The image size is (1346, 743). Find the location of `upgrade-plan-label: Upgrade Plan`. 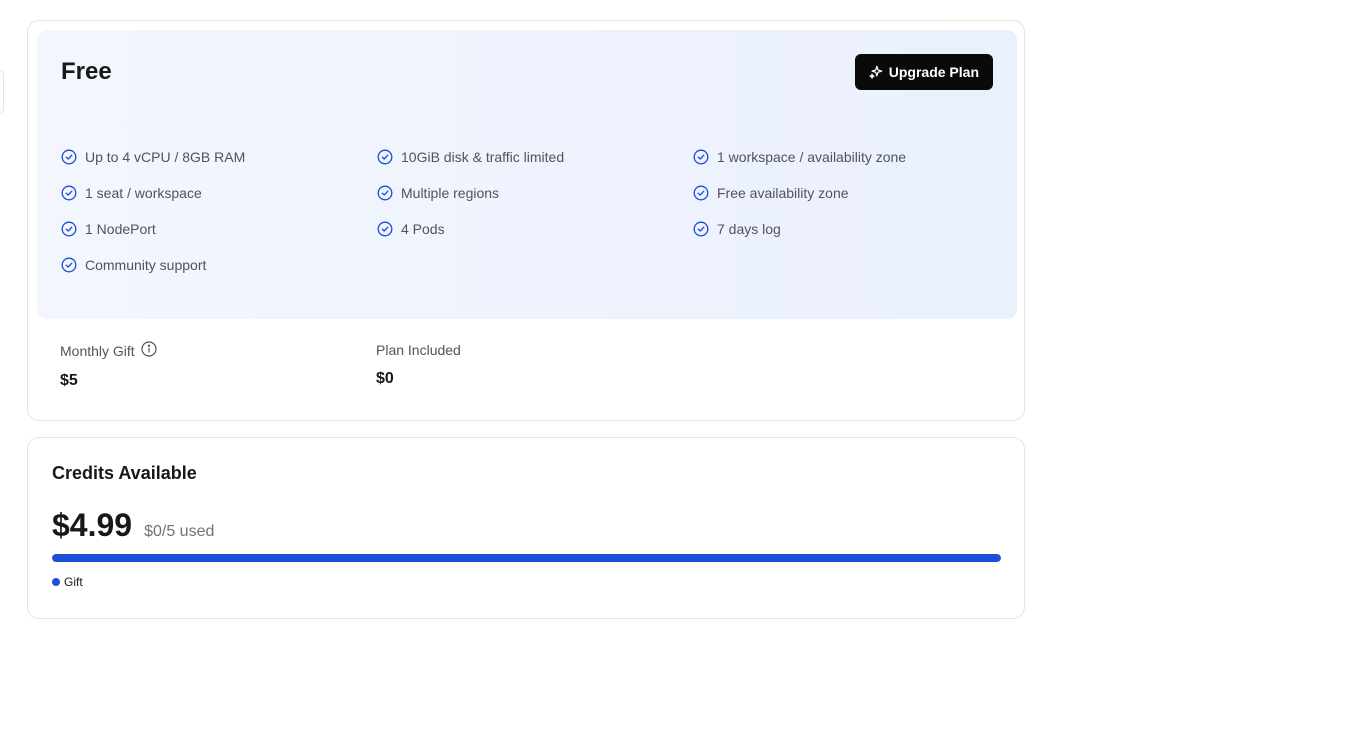

upgrade-plan-label: Upgrade Plan is located at coordinates (933, 72).